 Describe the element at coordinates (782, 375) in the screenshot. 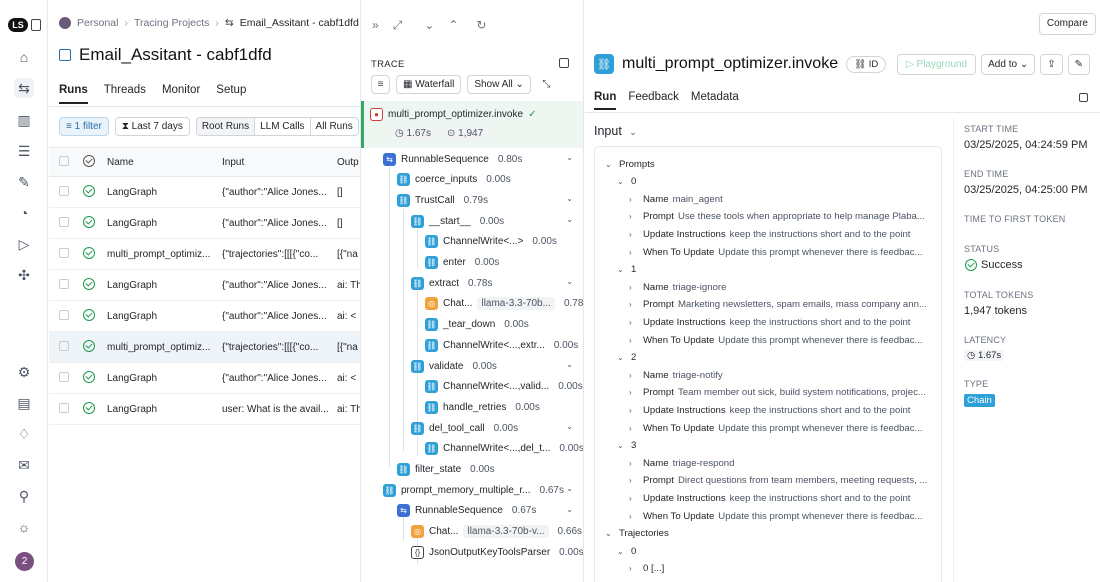

I see `prompt-field-name: › Name triage-notify` at that location.